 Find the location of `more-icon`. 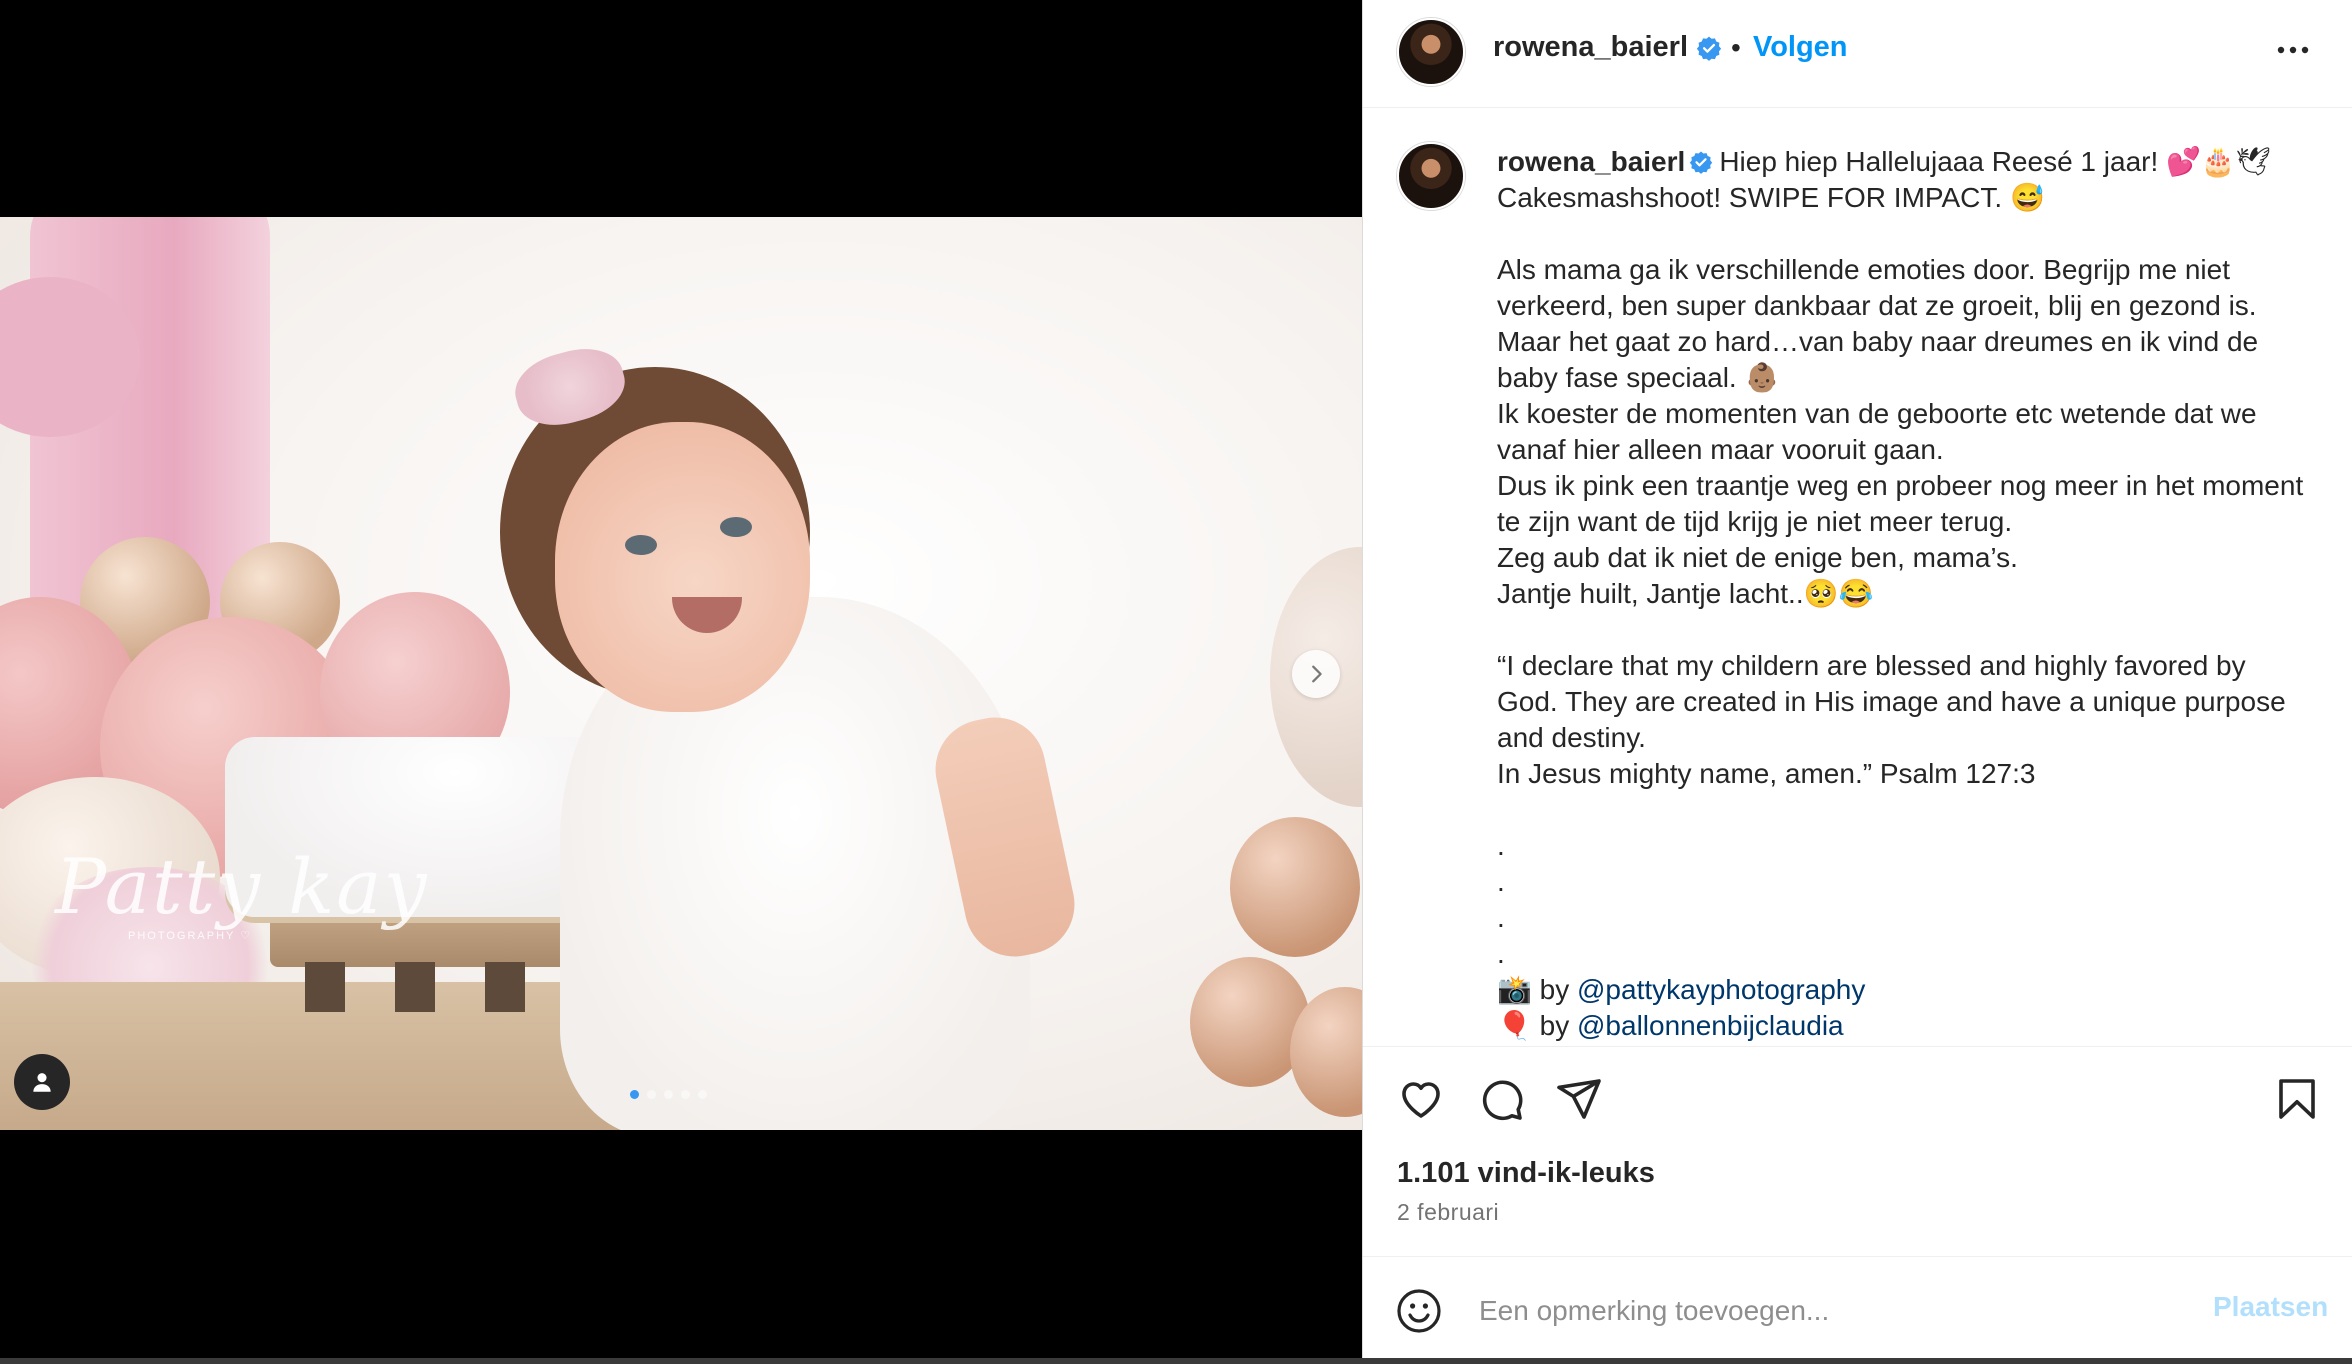

more-icon is located at coordinates (2293, 50).